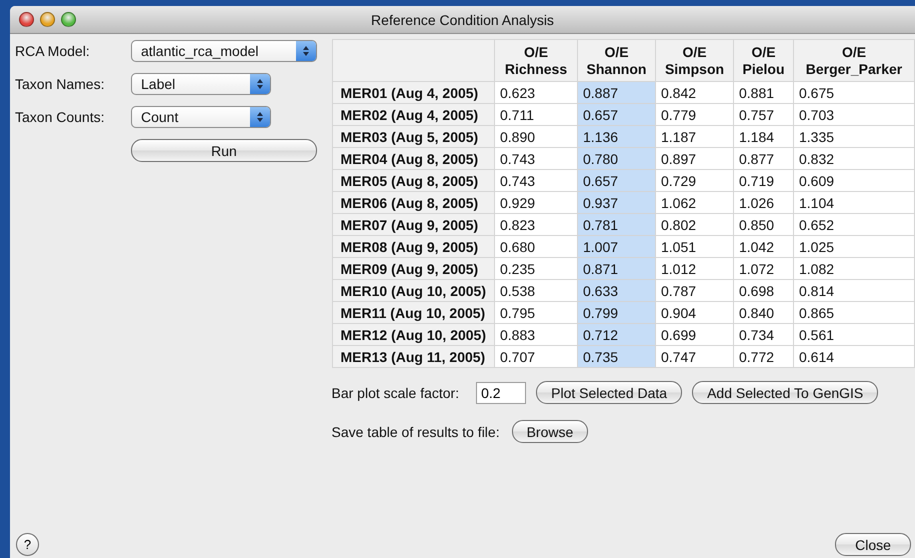 Image resolution: width=915 pixels, height=558 pixels. Describe the element at coordinates (617, 159) in the screenshot. I see `table-cell: 0.780` at that location.